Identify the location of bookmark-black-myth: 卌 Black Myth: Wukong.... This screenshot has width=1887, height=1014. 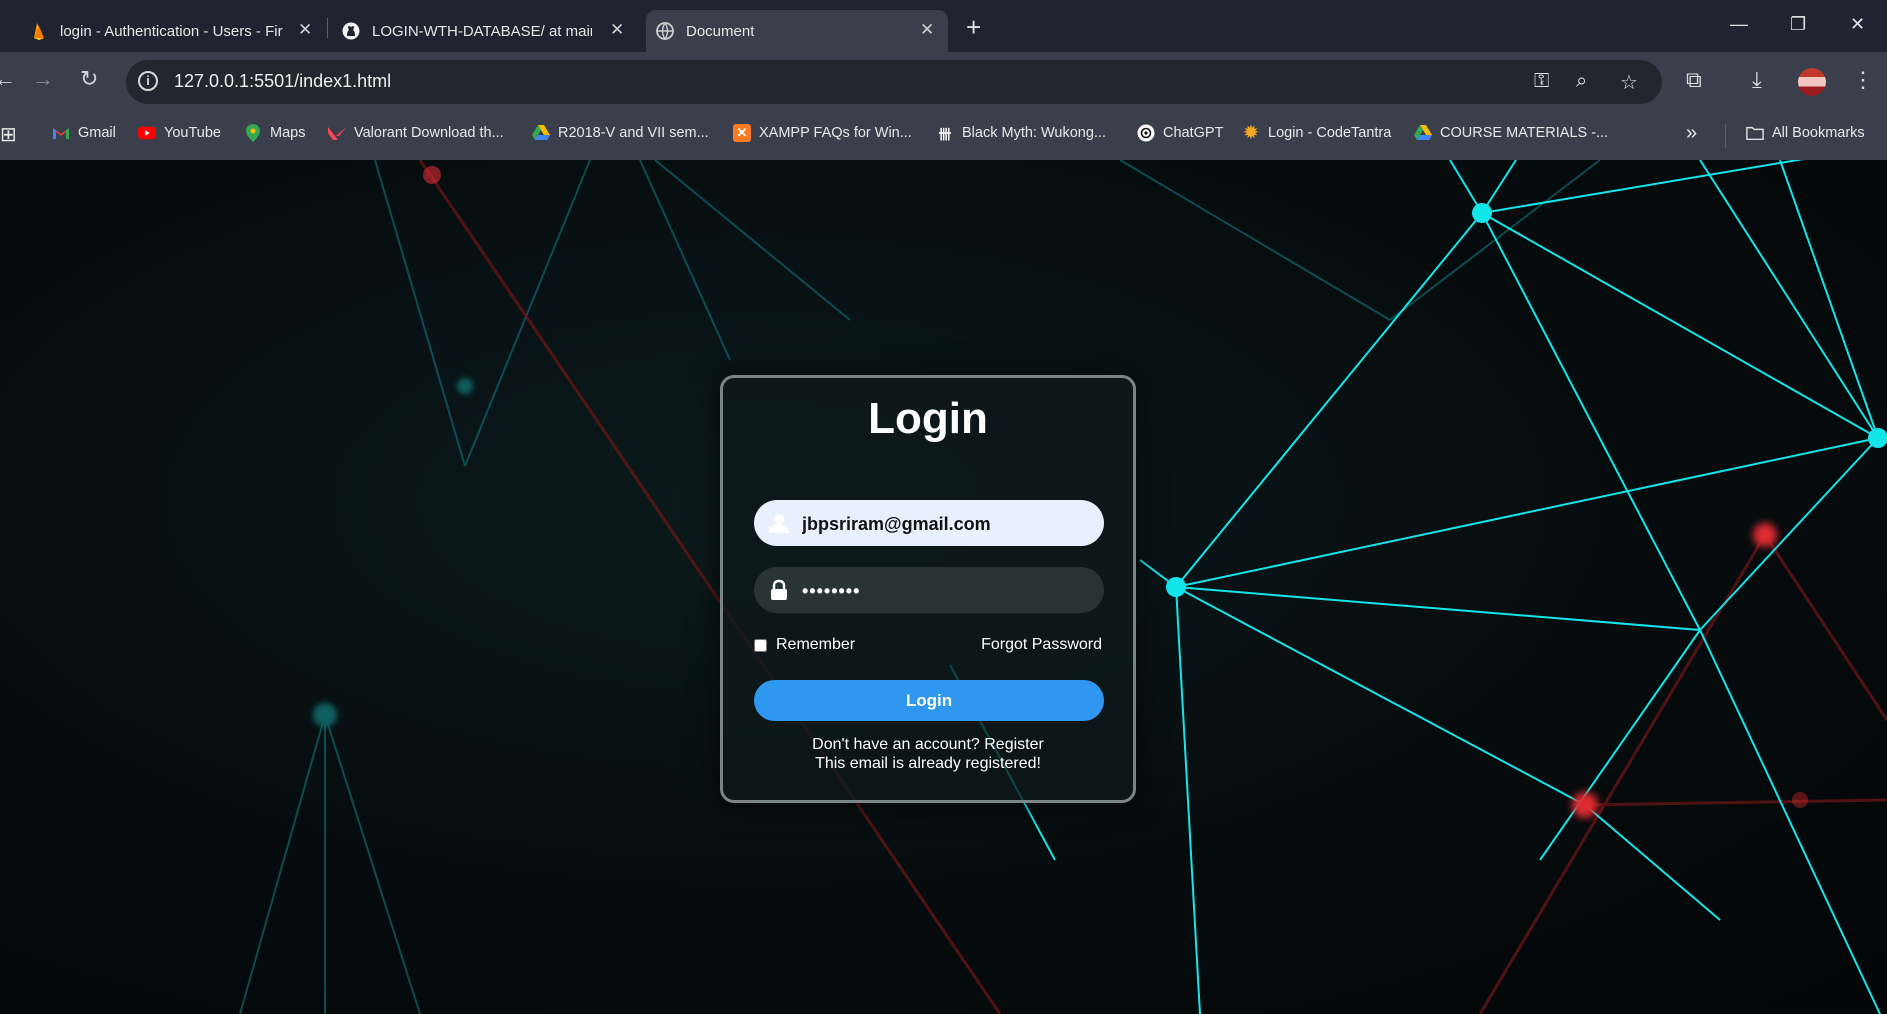
(1021, 133).